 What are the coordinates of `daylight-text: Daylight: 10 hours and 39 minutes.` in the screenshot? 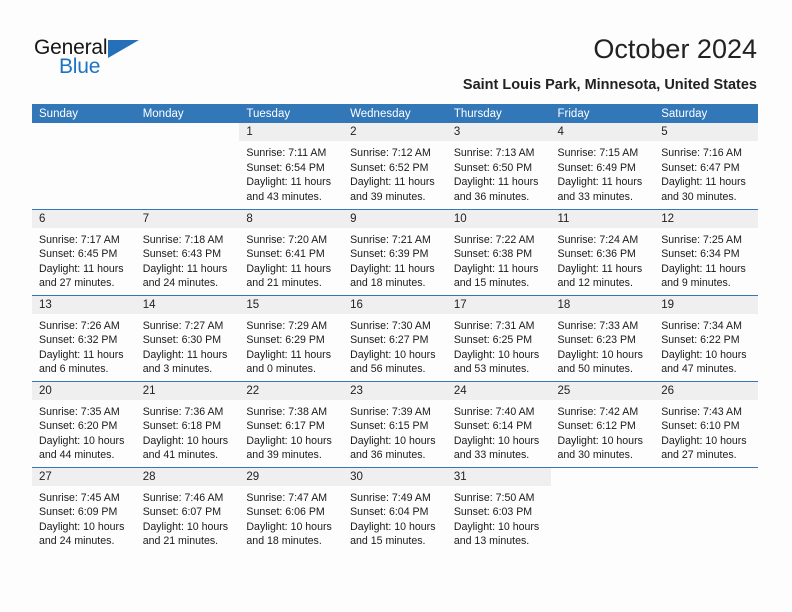 It's located at (289, 448).